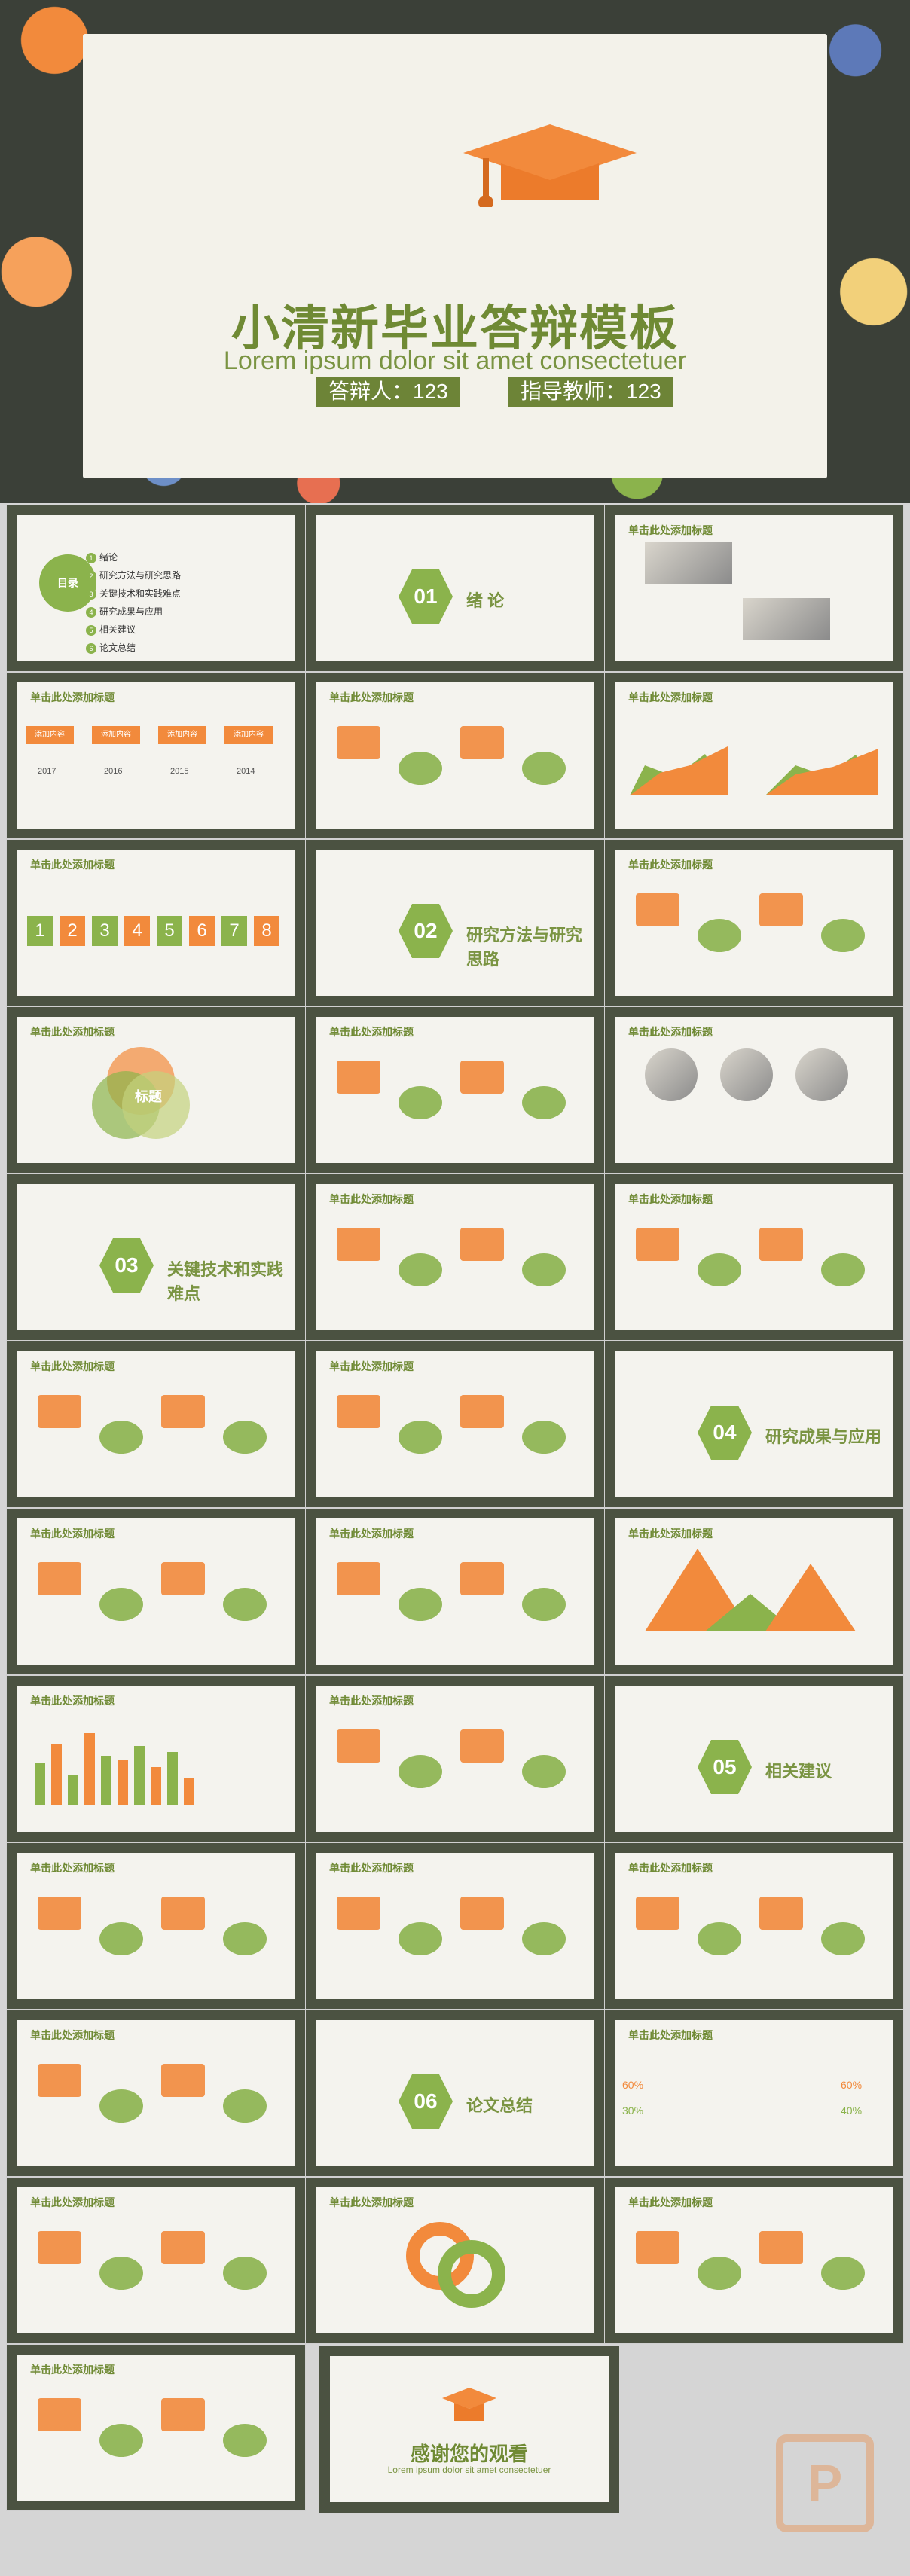 This screenshot has height=2576, width=910. What do you see at coordinates (118, 630) in the screenshot?
I see `toc-label: 相关建议` at bounding box center [118, 630].